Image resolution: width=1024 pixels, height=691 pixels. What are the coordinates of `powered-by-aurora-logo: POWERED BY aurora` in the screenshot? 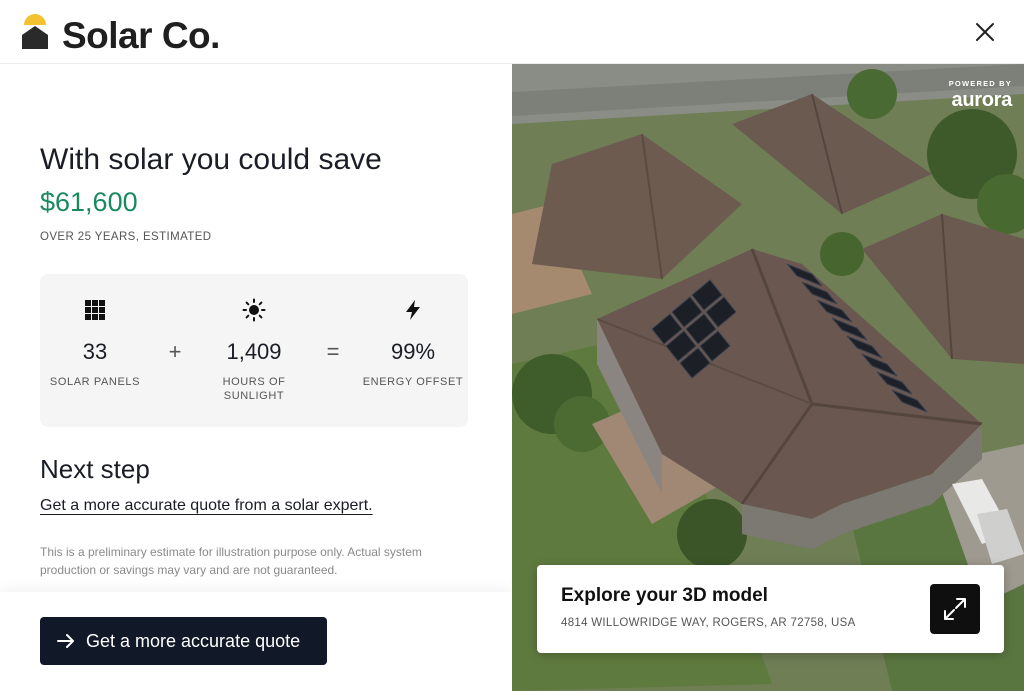 It's located at (977, 95).